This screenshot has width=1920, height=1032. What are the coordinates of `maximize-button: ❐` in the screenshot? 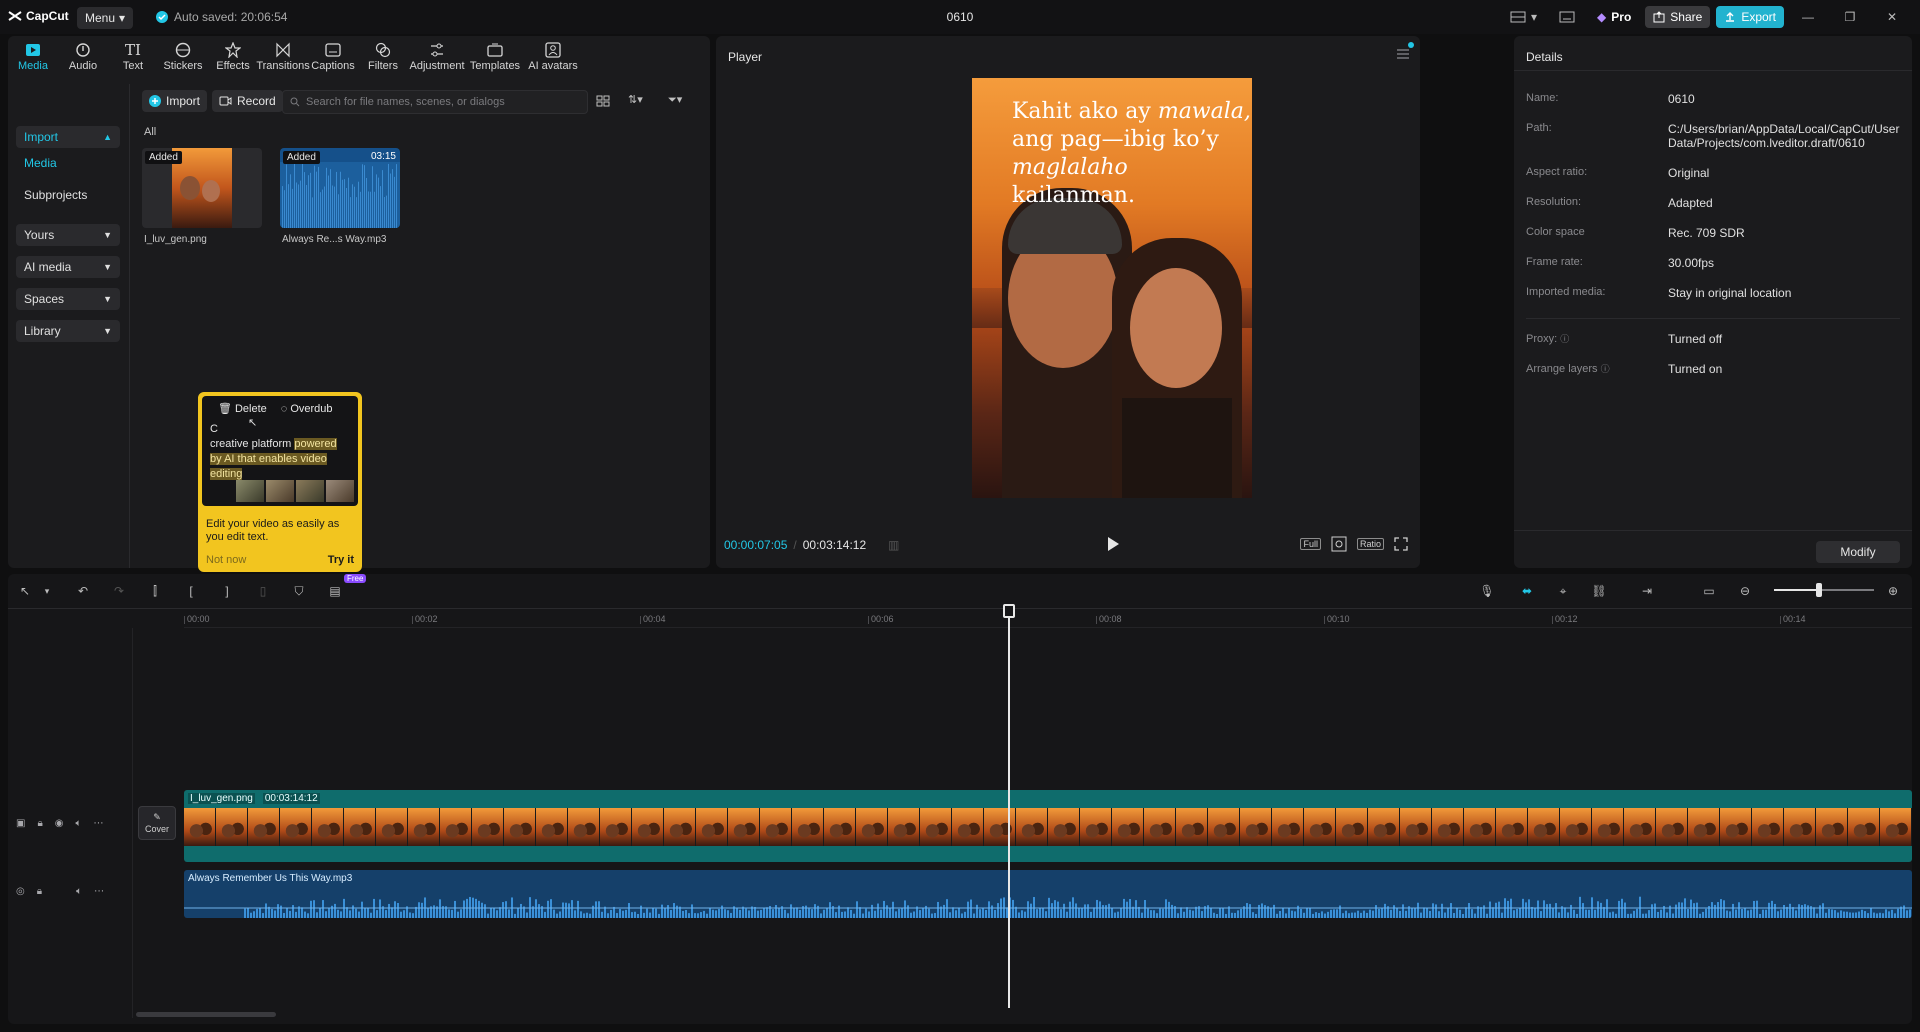 It's located at (1850, 17).